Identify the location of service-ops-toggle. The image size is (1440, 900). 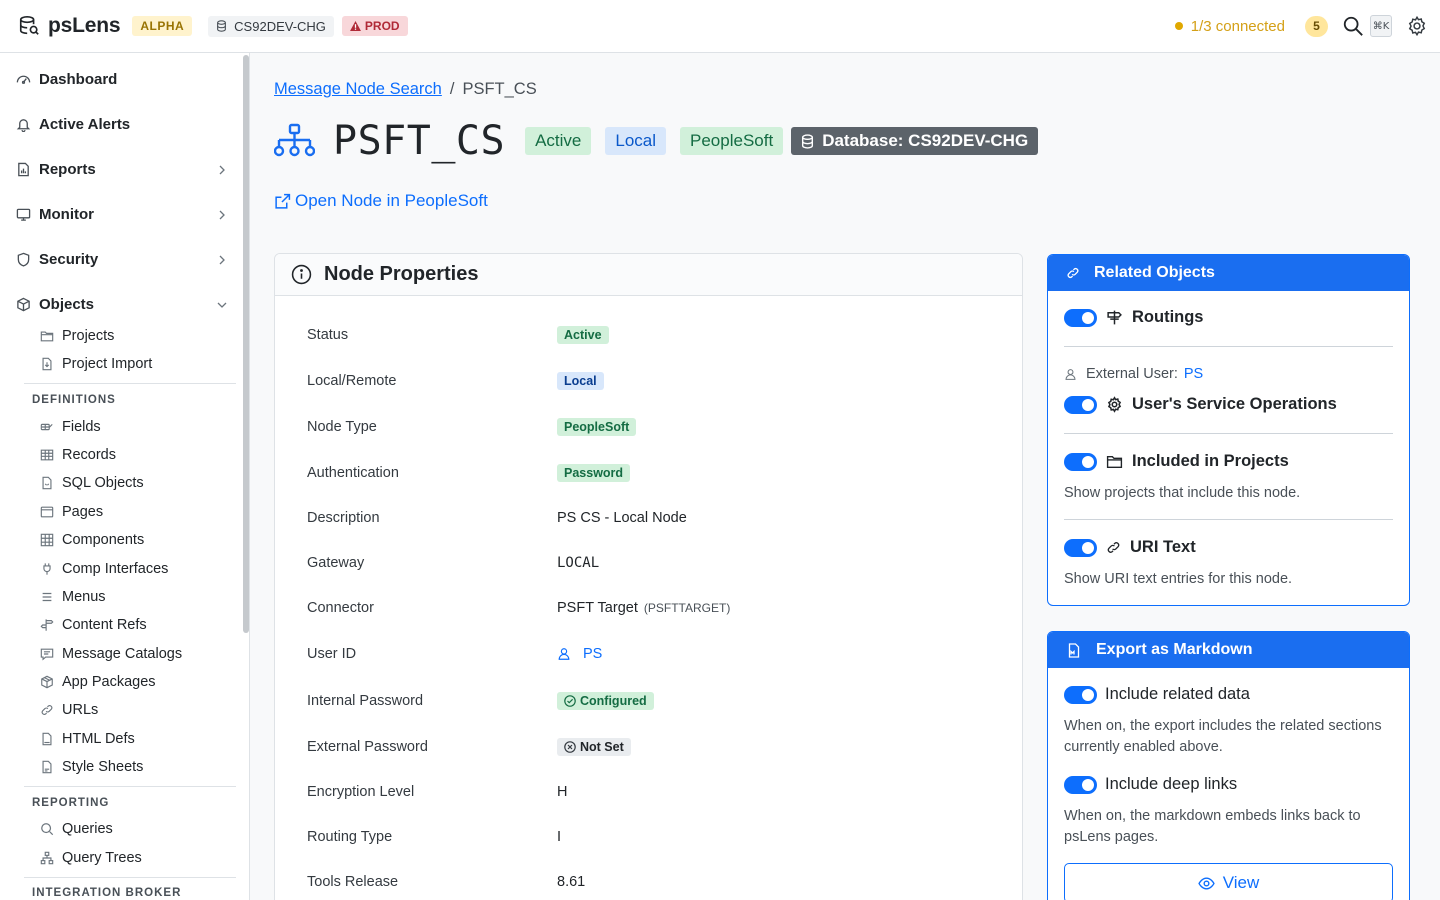
(1080, 404).